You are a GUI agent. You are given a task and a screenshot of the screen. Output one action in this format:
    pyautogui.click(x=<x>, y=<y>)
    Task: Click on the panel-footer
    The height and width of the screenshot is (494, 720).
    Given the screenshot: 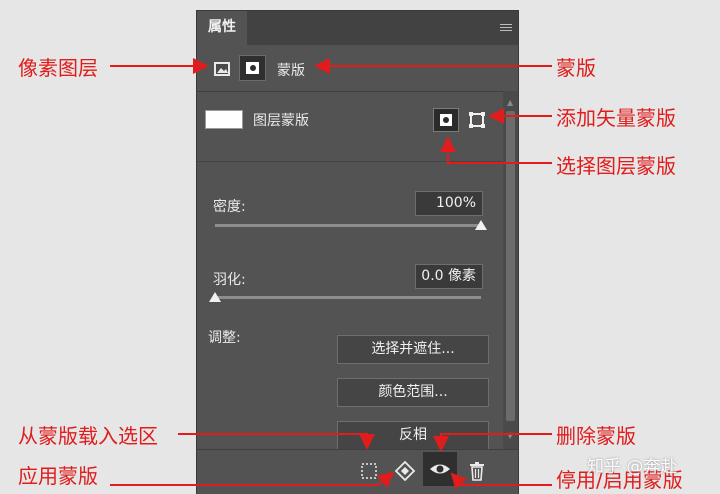 What is the action you would take?
    pyautogui.click(x=357, y=471)
    